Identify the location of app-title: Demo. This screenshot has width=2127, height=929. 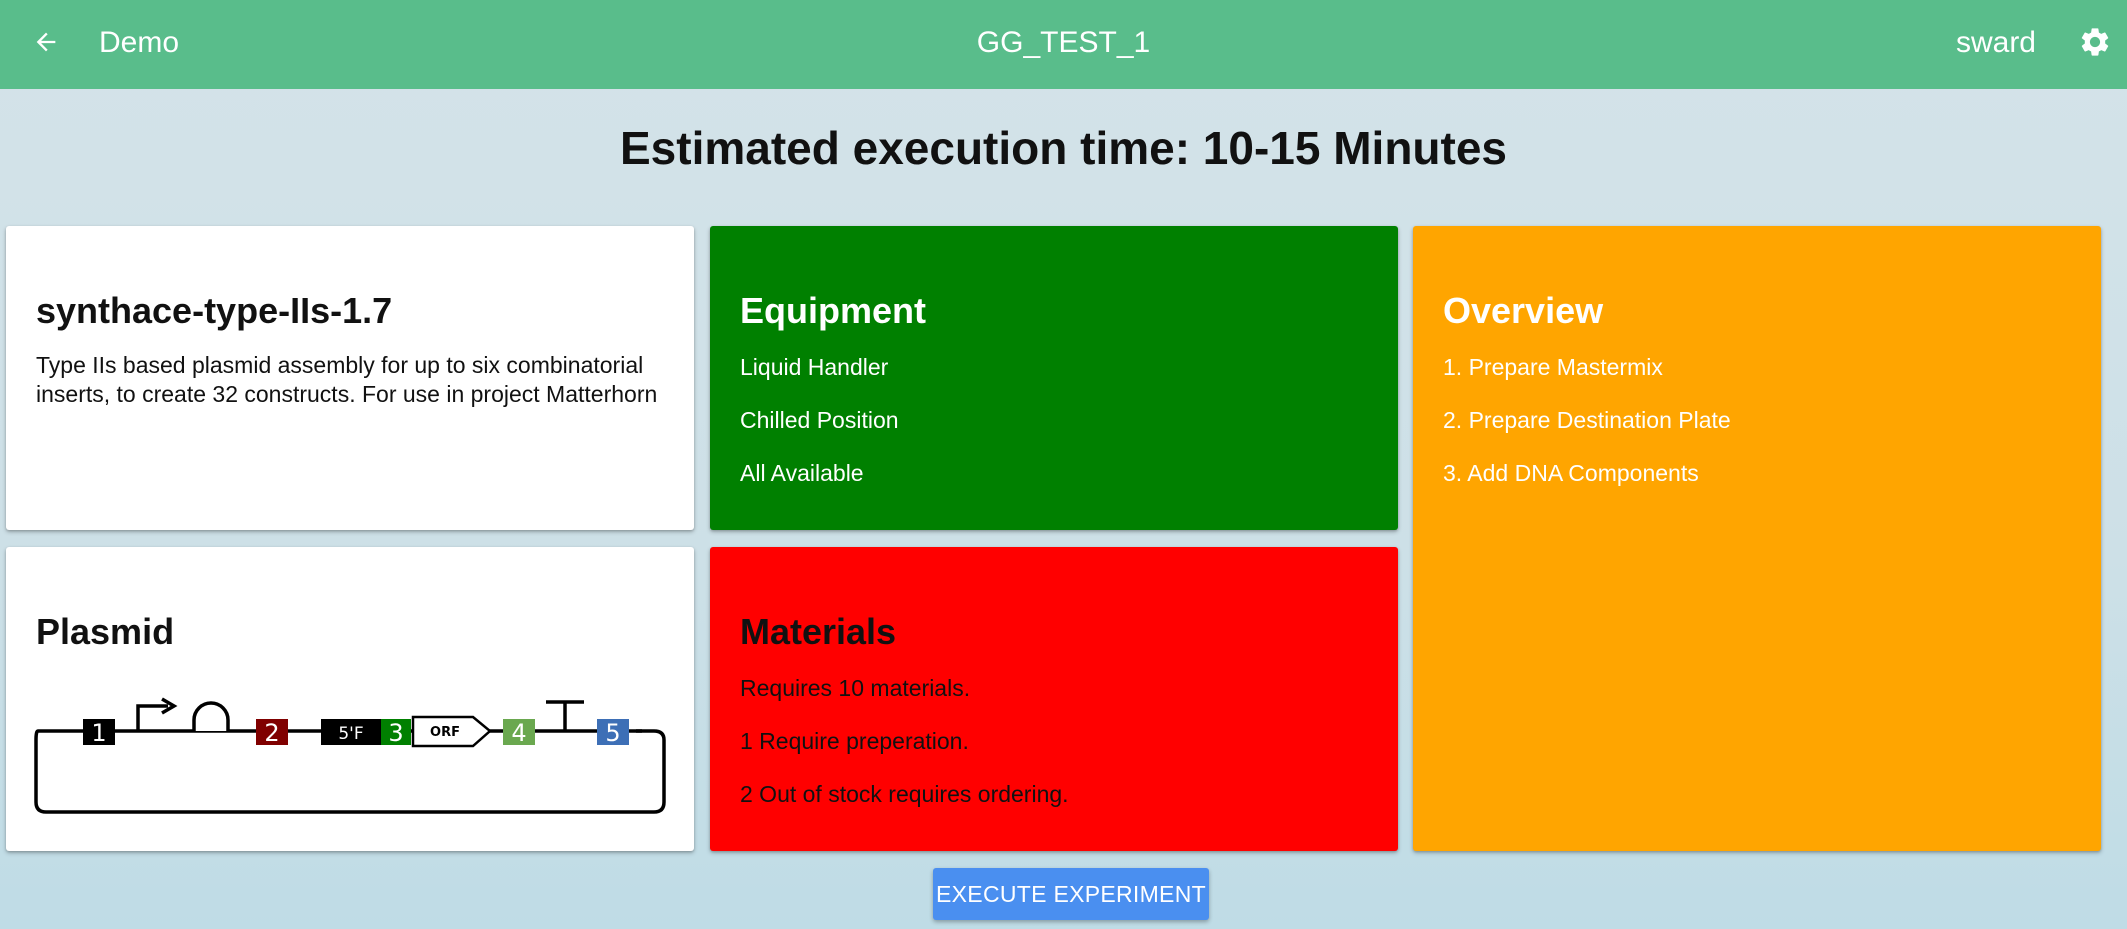
(139, 42).